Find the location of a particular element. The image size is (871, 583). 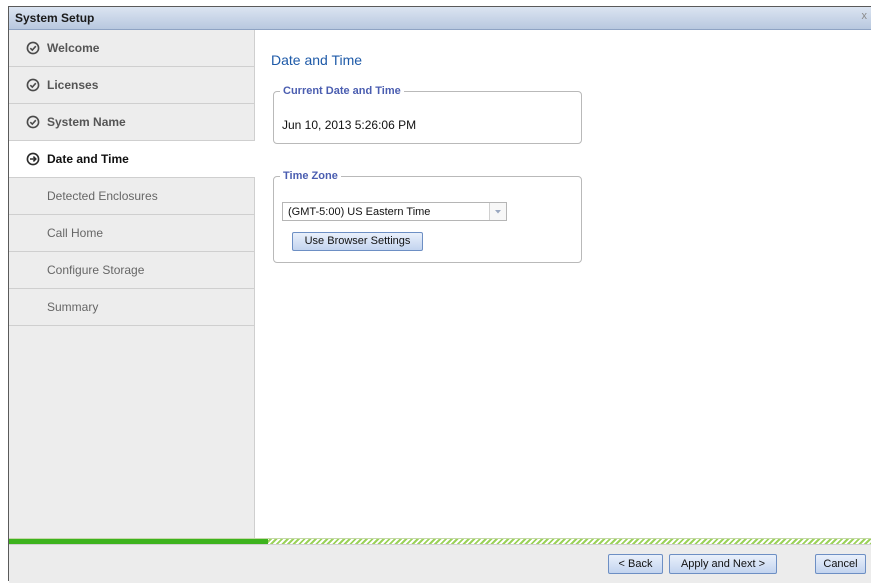

footer-bar: < Back Apply and Next > Cancel is located at coordinates (440, 563).